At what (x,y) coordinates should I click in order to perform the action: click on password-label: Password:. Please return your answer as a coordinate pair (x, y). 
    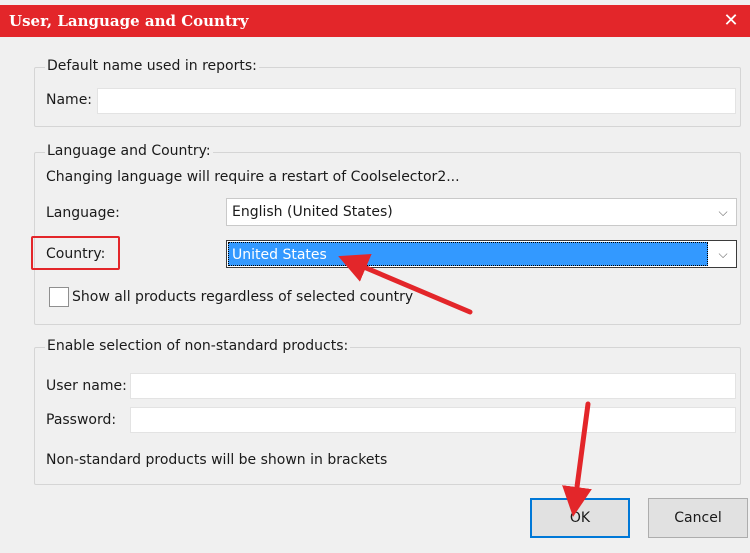
    Looking at the image, I should click on (81, 420).